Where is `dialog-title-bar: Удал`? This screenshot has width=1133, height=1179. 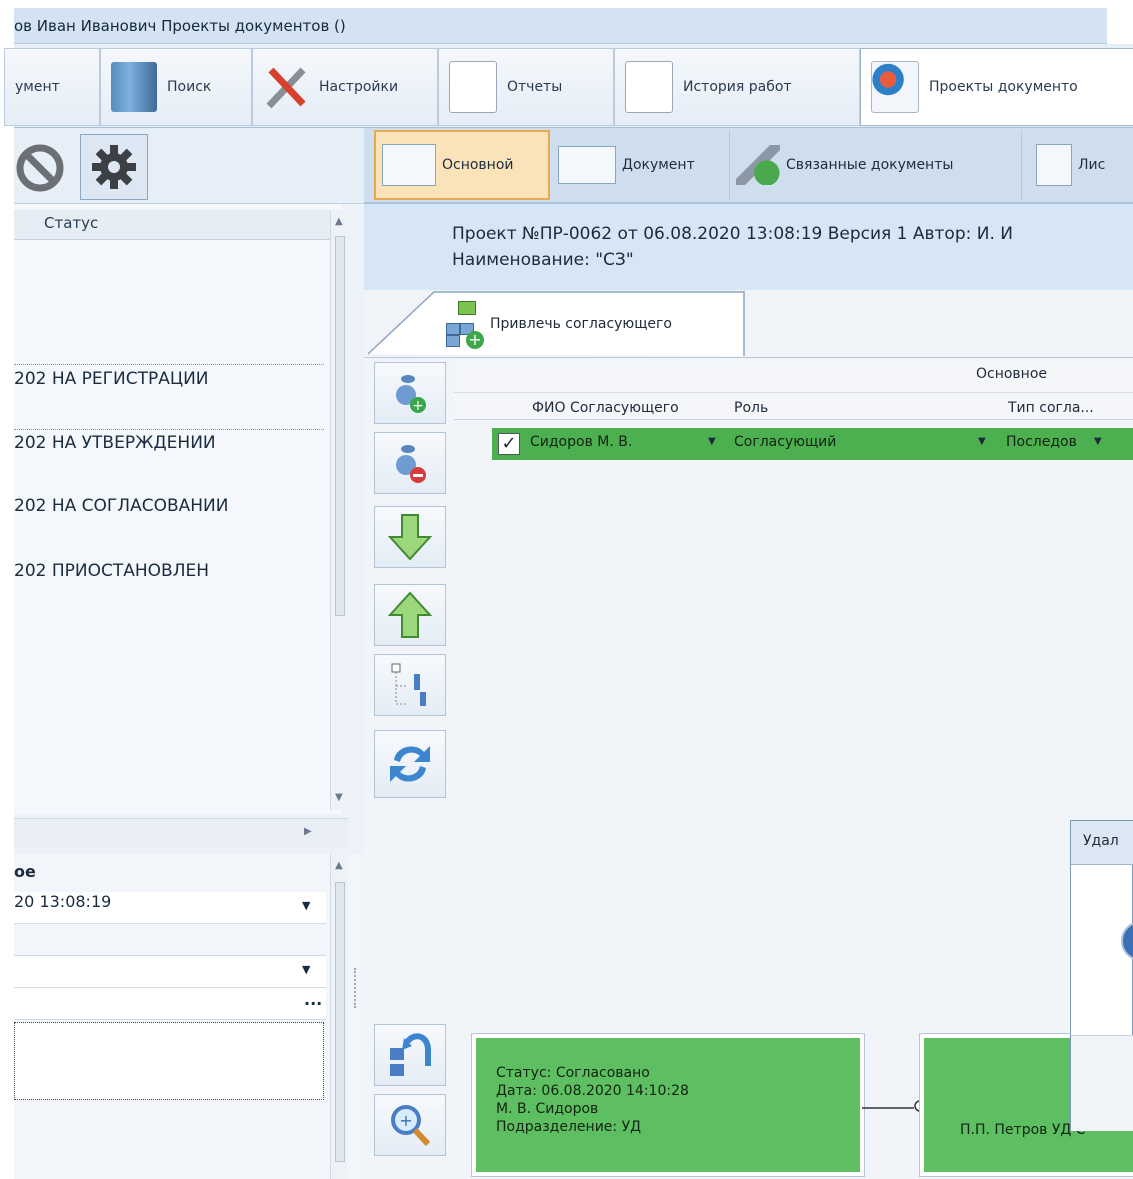
dialog-title-bar: Удал is located at coordinates (1102, 843).